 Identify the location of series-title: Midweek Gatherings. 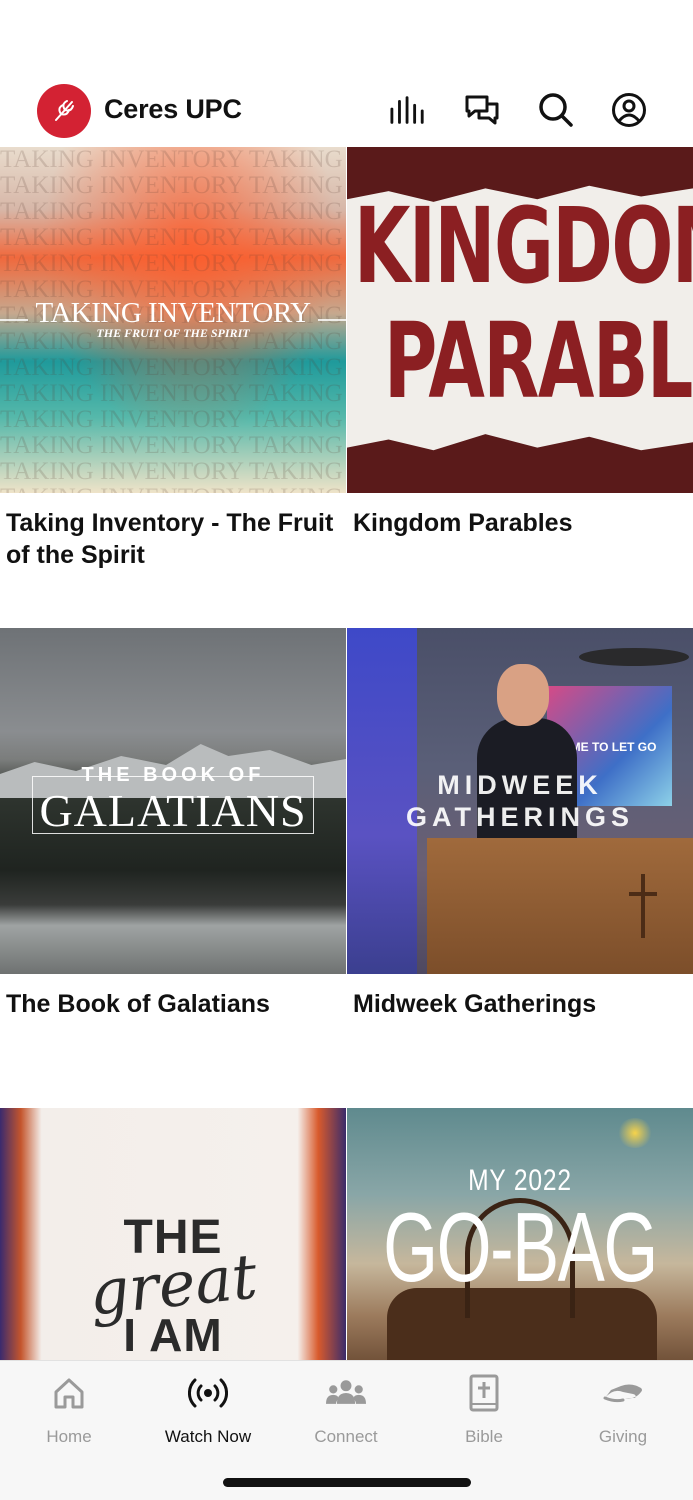
(518, 1004).